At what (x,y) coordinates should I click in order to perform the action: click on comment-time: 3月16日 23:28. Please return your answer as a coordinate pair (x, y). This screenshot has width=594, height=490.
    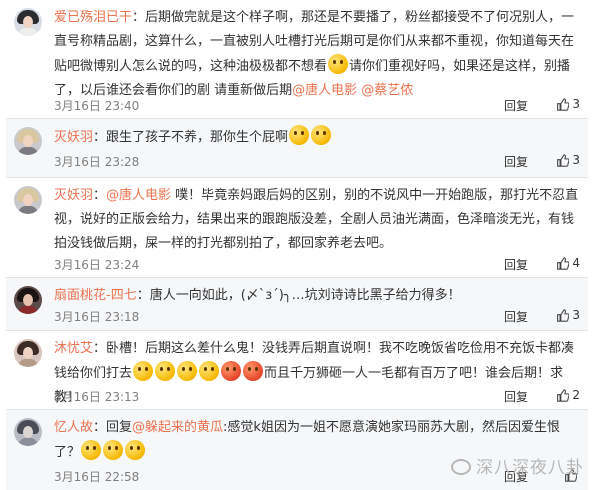
    Looking at the image, I should click on (97, 162).